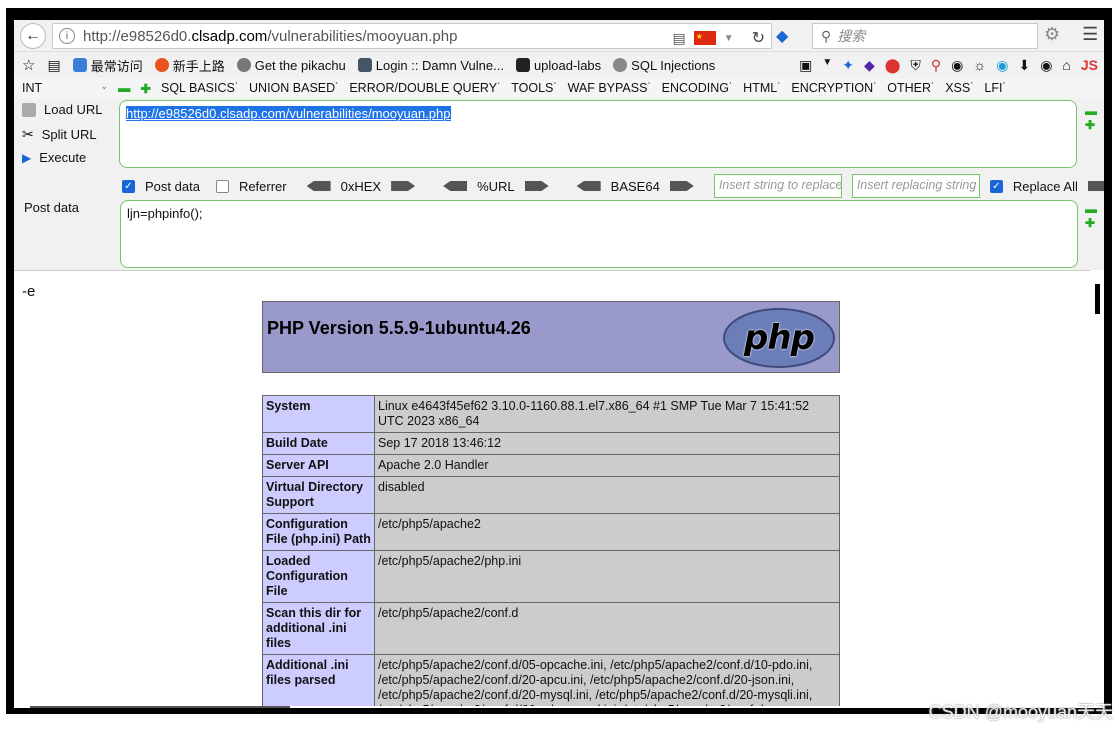  I want to click on info-value: /etc/php5/apache2, so click(607, 532).